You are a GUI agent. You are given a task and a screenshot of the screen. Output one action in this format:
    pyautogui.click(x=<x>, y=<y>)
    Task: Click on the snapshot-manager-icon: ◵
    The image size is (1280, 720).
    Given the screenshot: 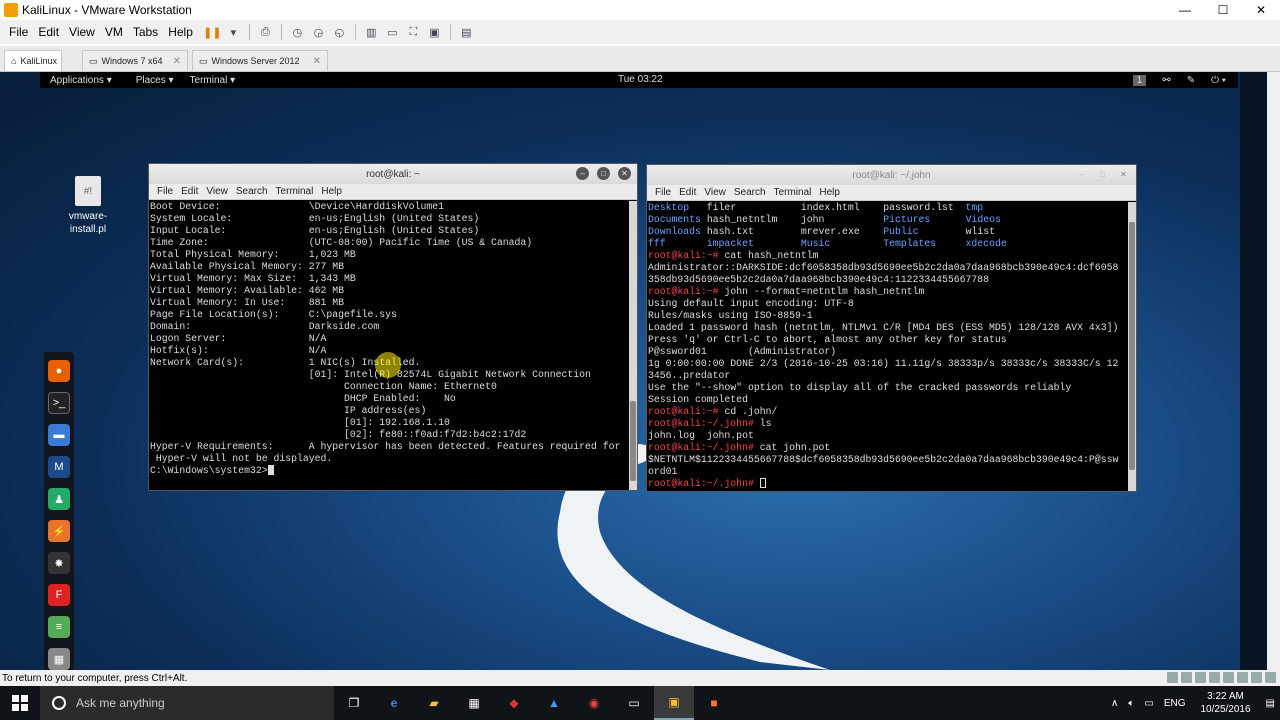 What is the action you would take?
    pyautogui.click(x=339, y=32)
    